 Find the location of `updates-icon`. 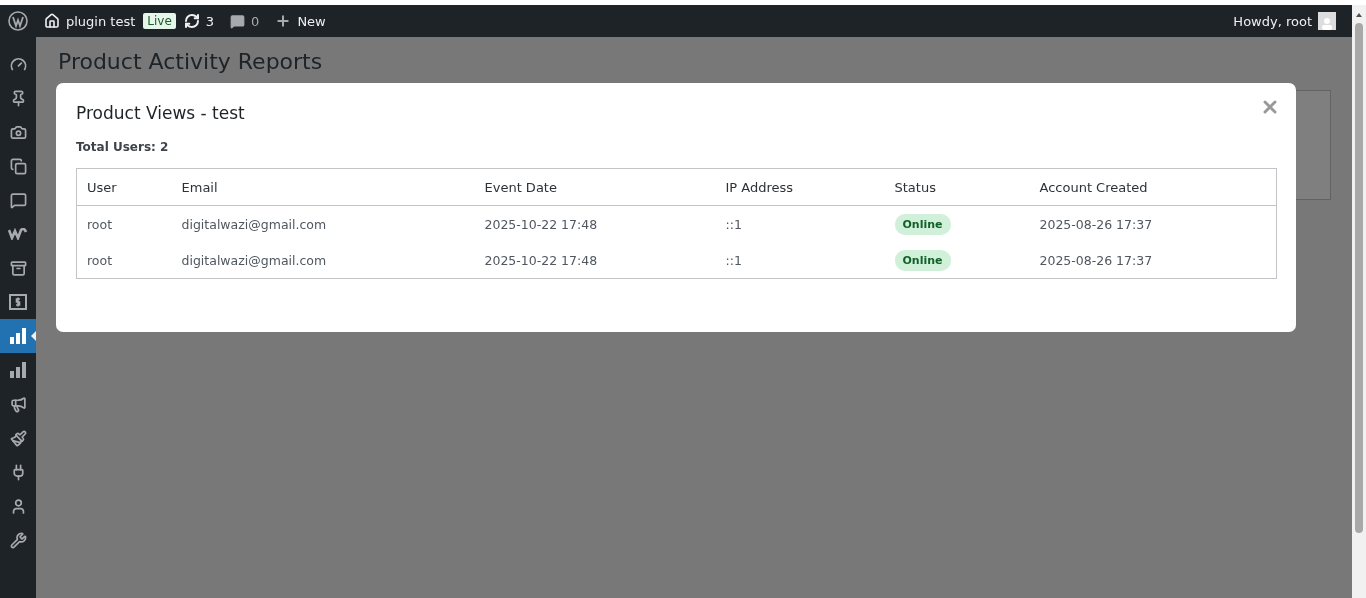

updates-icon is located at coordinates (191, 21).